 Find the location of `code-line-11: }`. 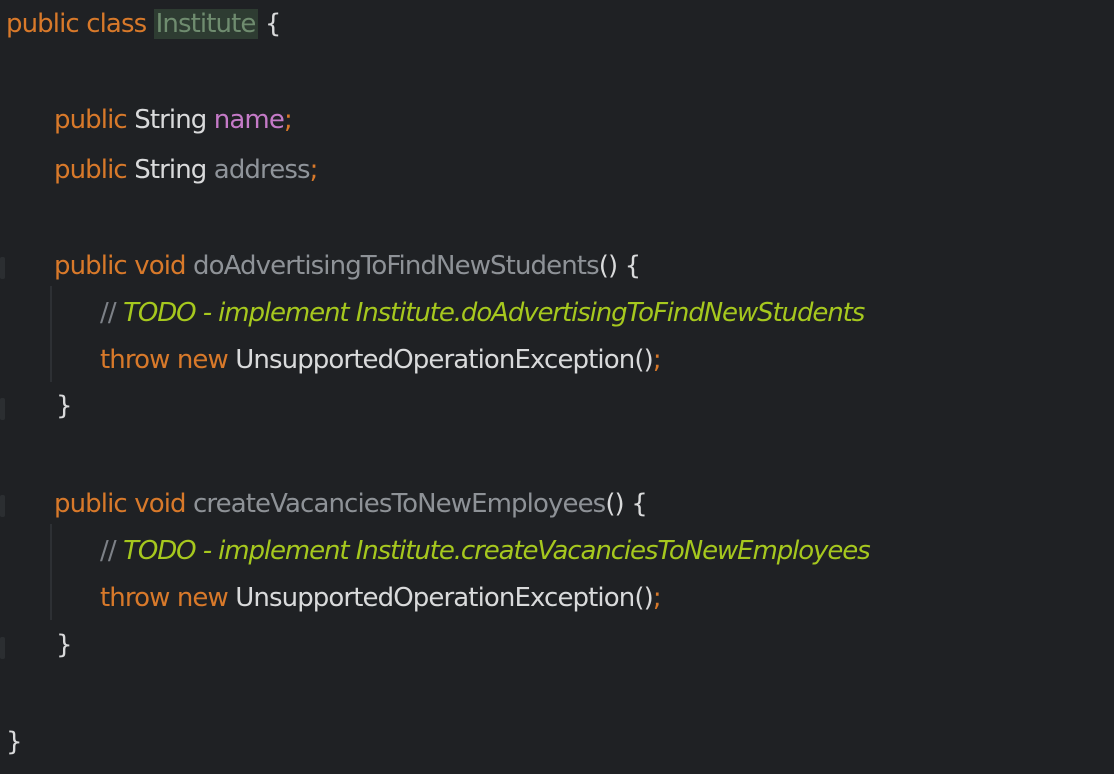

code-line-11: } is located at coordinates (64, 645).